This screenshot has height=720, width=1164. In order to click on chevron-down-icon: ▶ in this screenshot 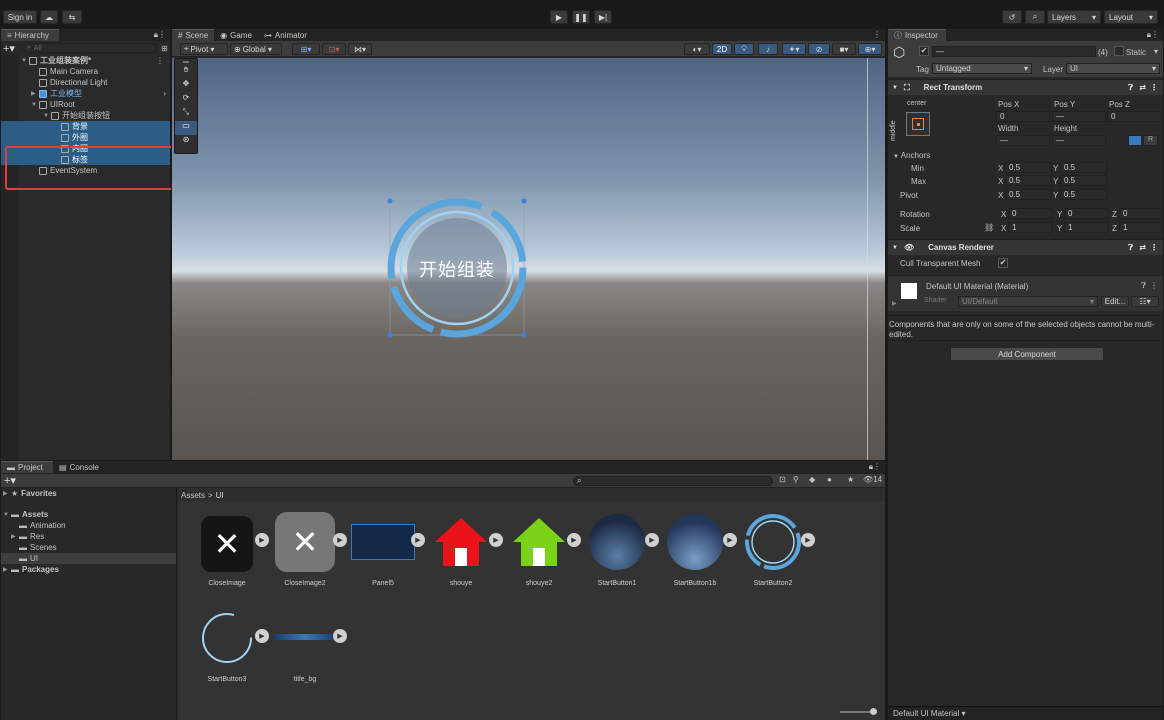, I will do `click(35, 93)`.